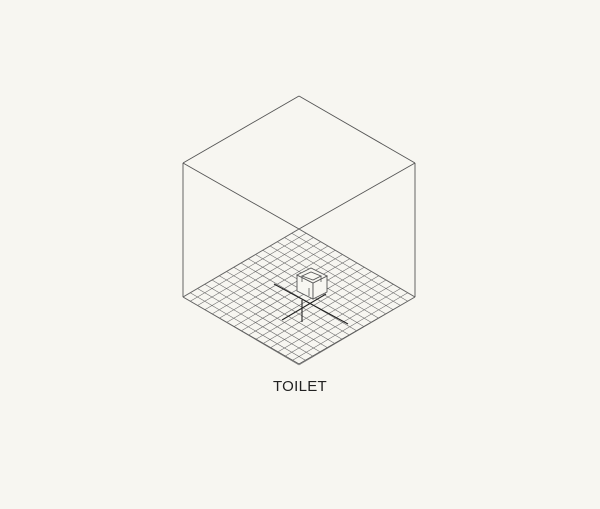 The height and width of the screenshot is (509, 600). What do you see at coordinates (300, 386) in the screenshot?
I see `diagram-caption: TOILET` at bounding box center [300, 386].